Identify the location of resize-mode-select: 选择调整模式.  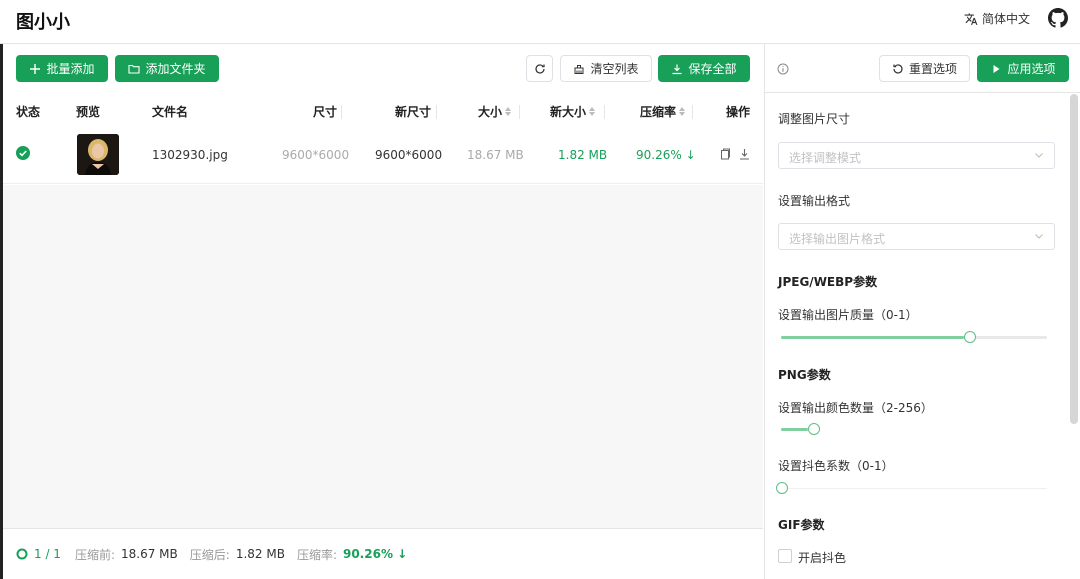
(916, 155).